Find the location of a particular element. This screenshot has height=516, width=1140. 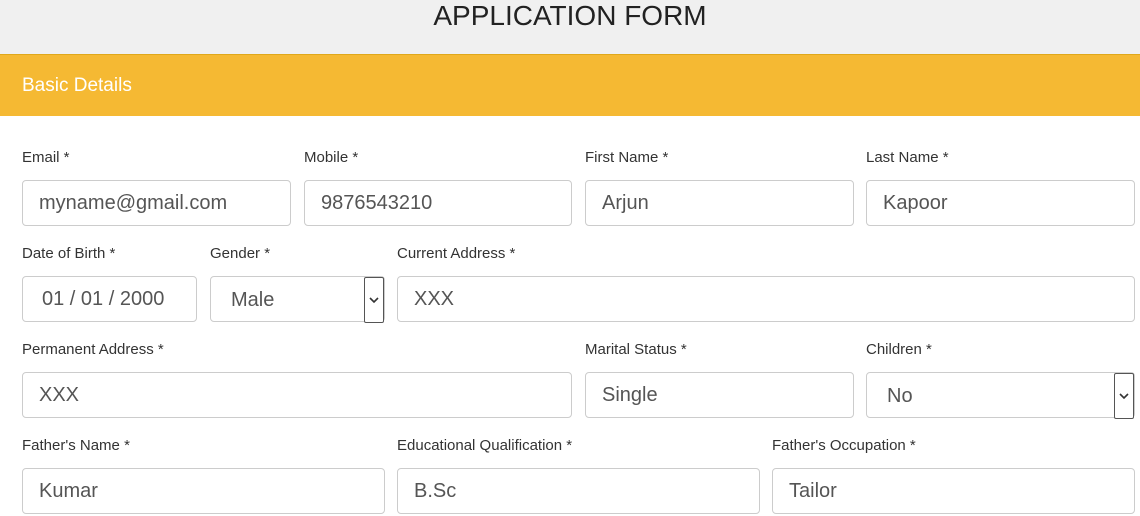

gender-label: Gender * is located at coordinates (240, 253).